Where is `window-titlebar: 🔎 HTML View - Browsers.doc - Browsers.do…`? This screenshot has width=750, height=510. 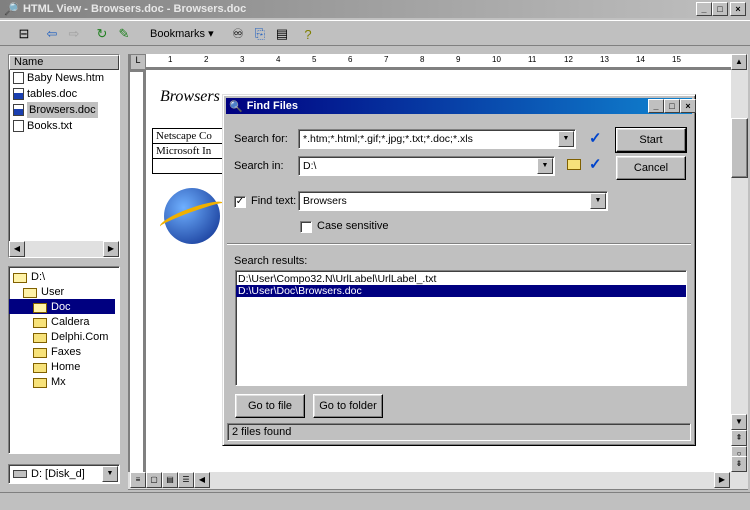 window-titlebar: 🔎 HTML View - Browsers.doc - Browsers.do… is located at coordinates (375, 9).